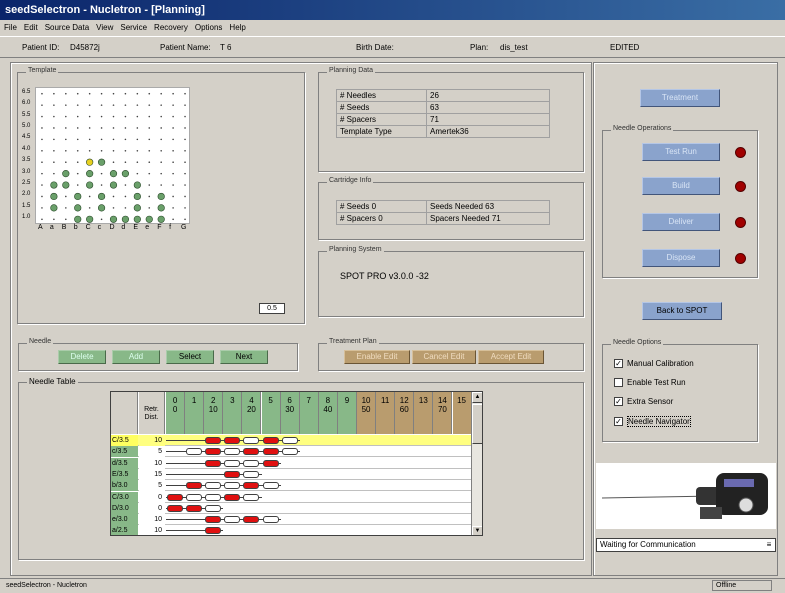 This screenshot has height=593, width=785. Describe the element at coordinates (650, 382) in the screenshot. I see `option-enable-test-run: Enable Test Run` at that location.